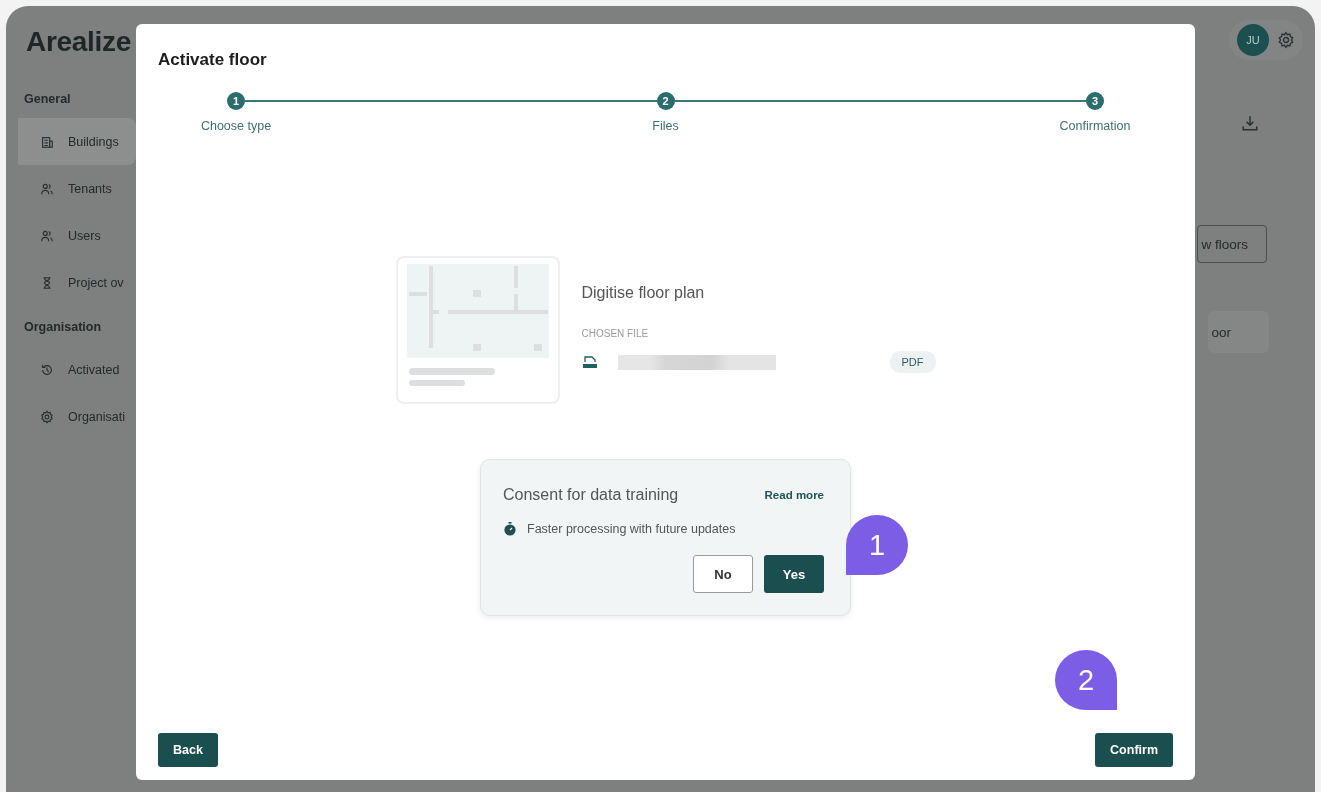 The height and width of the screenshot is (792, 1321). I want to click on consent-button: Yes, so click(794, 574).